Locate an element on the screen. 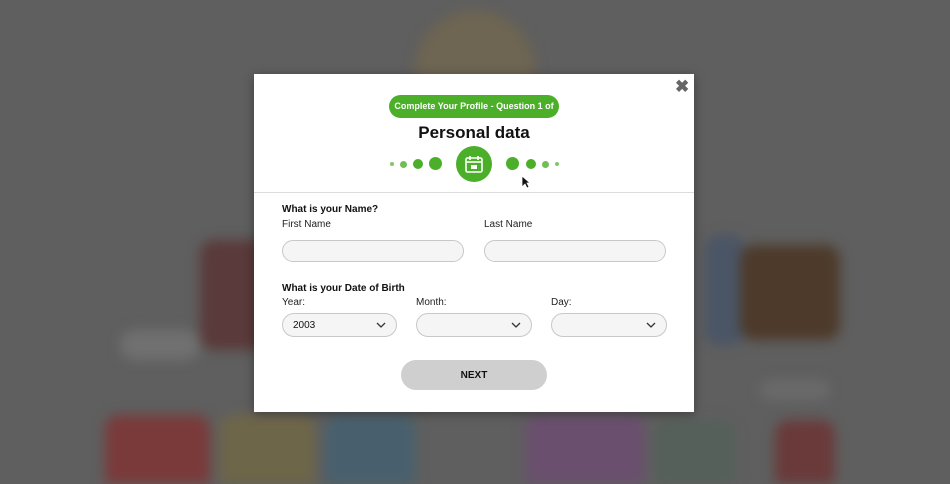 The height and width of the screenshot is (484, 950). next-button: NEXT is located at coordinates (474, 375).